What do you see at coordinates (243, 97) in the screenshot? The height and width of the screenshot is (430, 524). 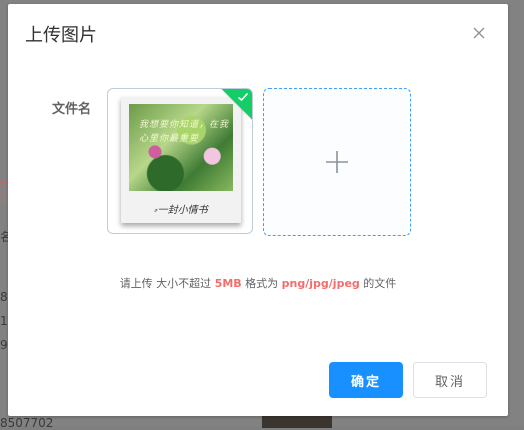 I see `check-icon` at bounding box center [243, 97].